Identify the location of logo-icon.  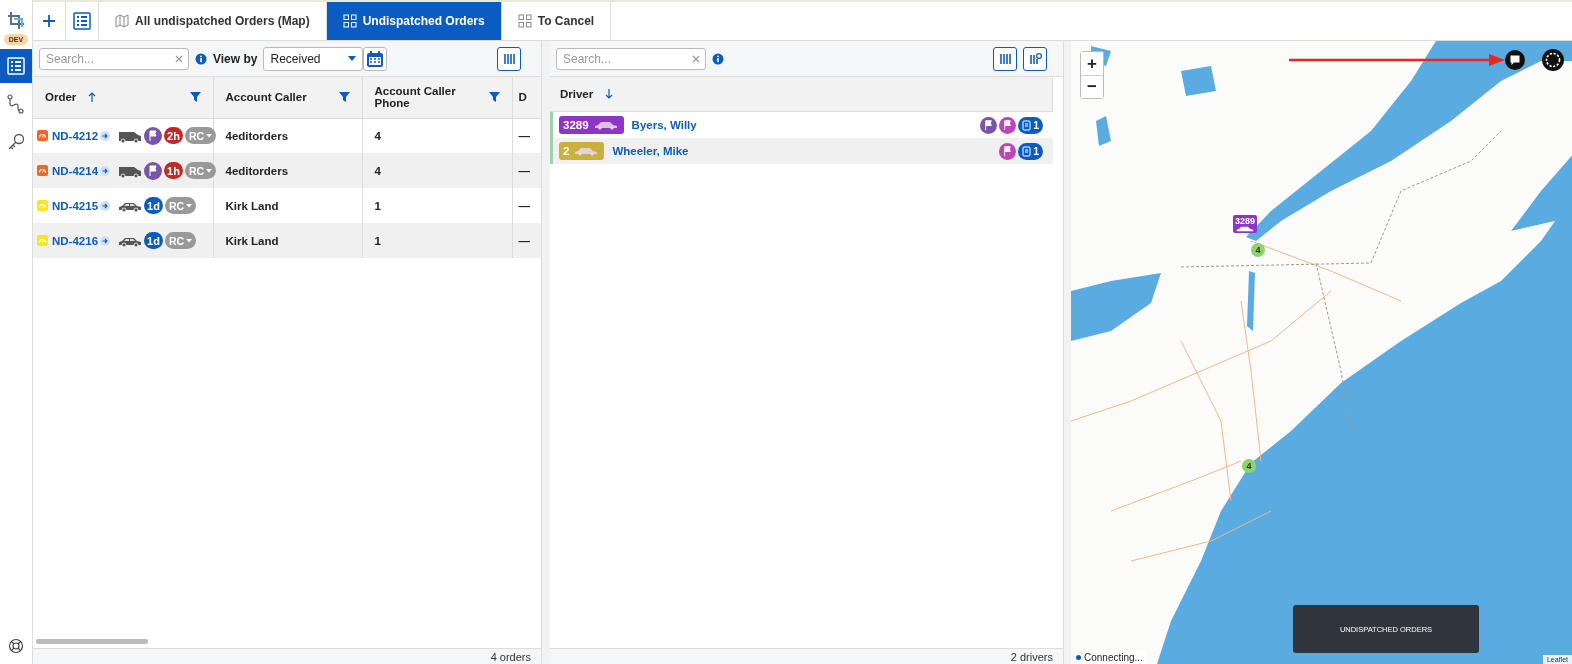
(16, 20).